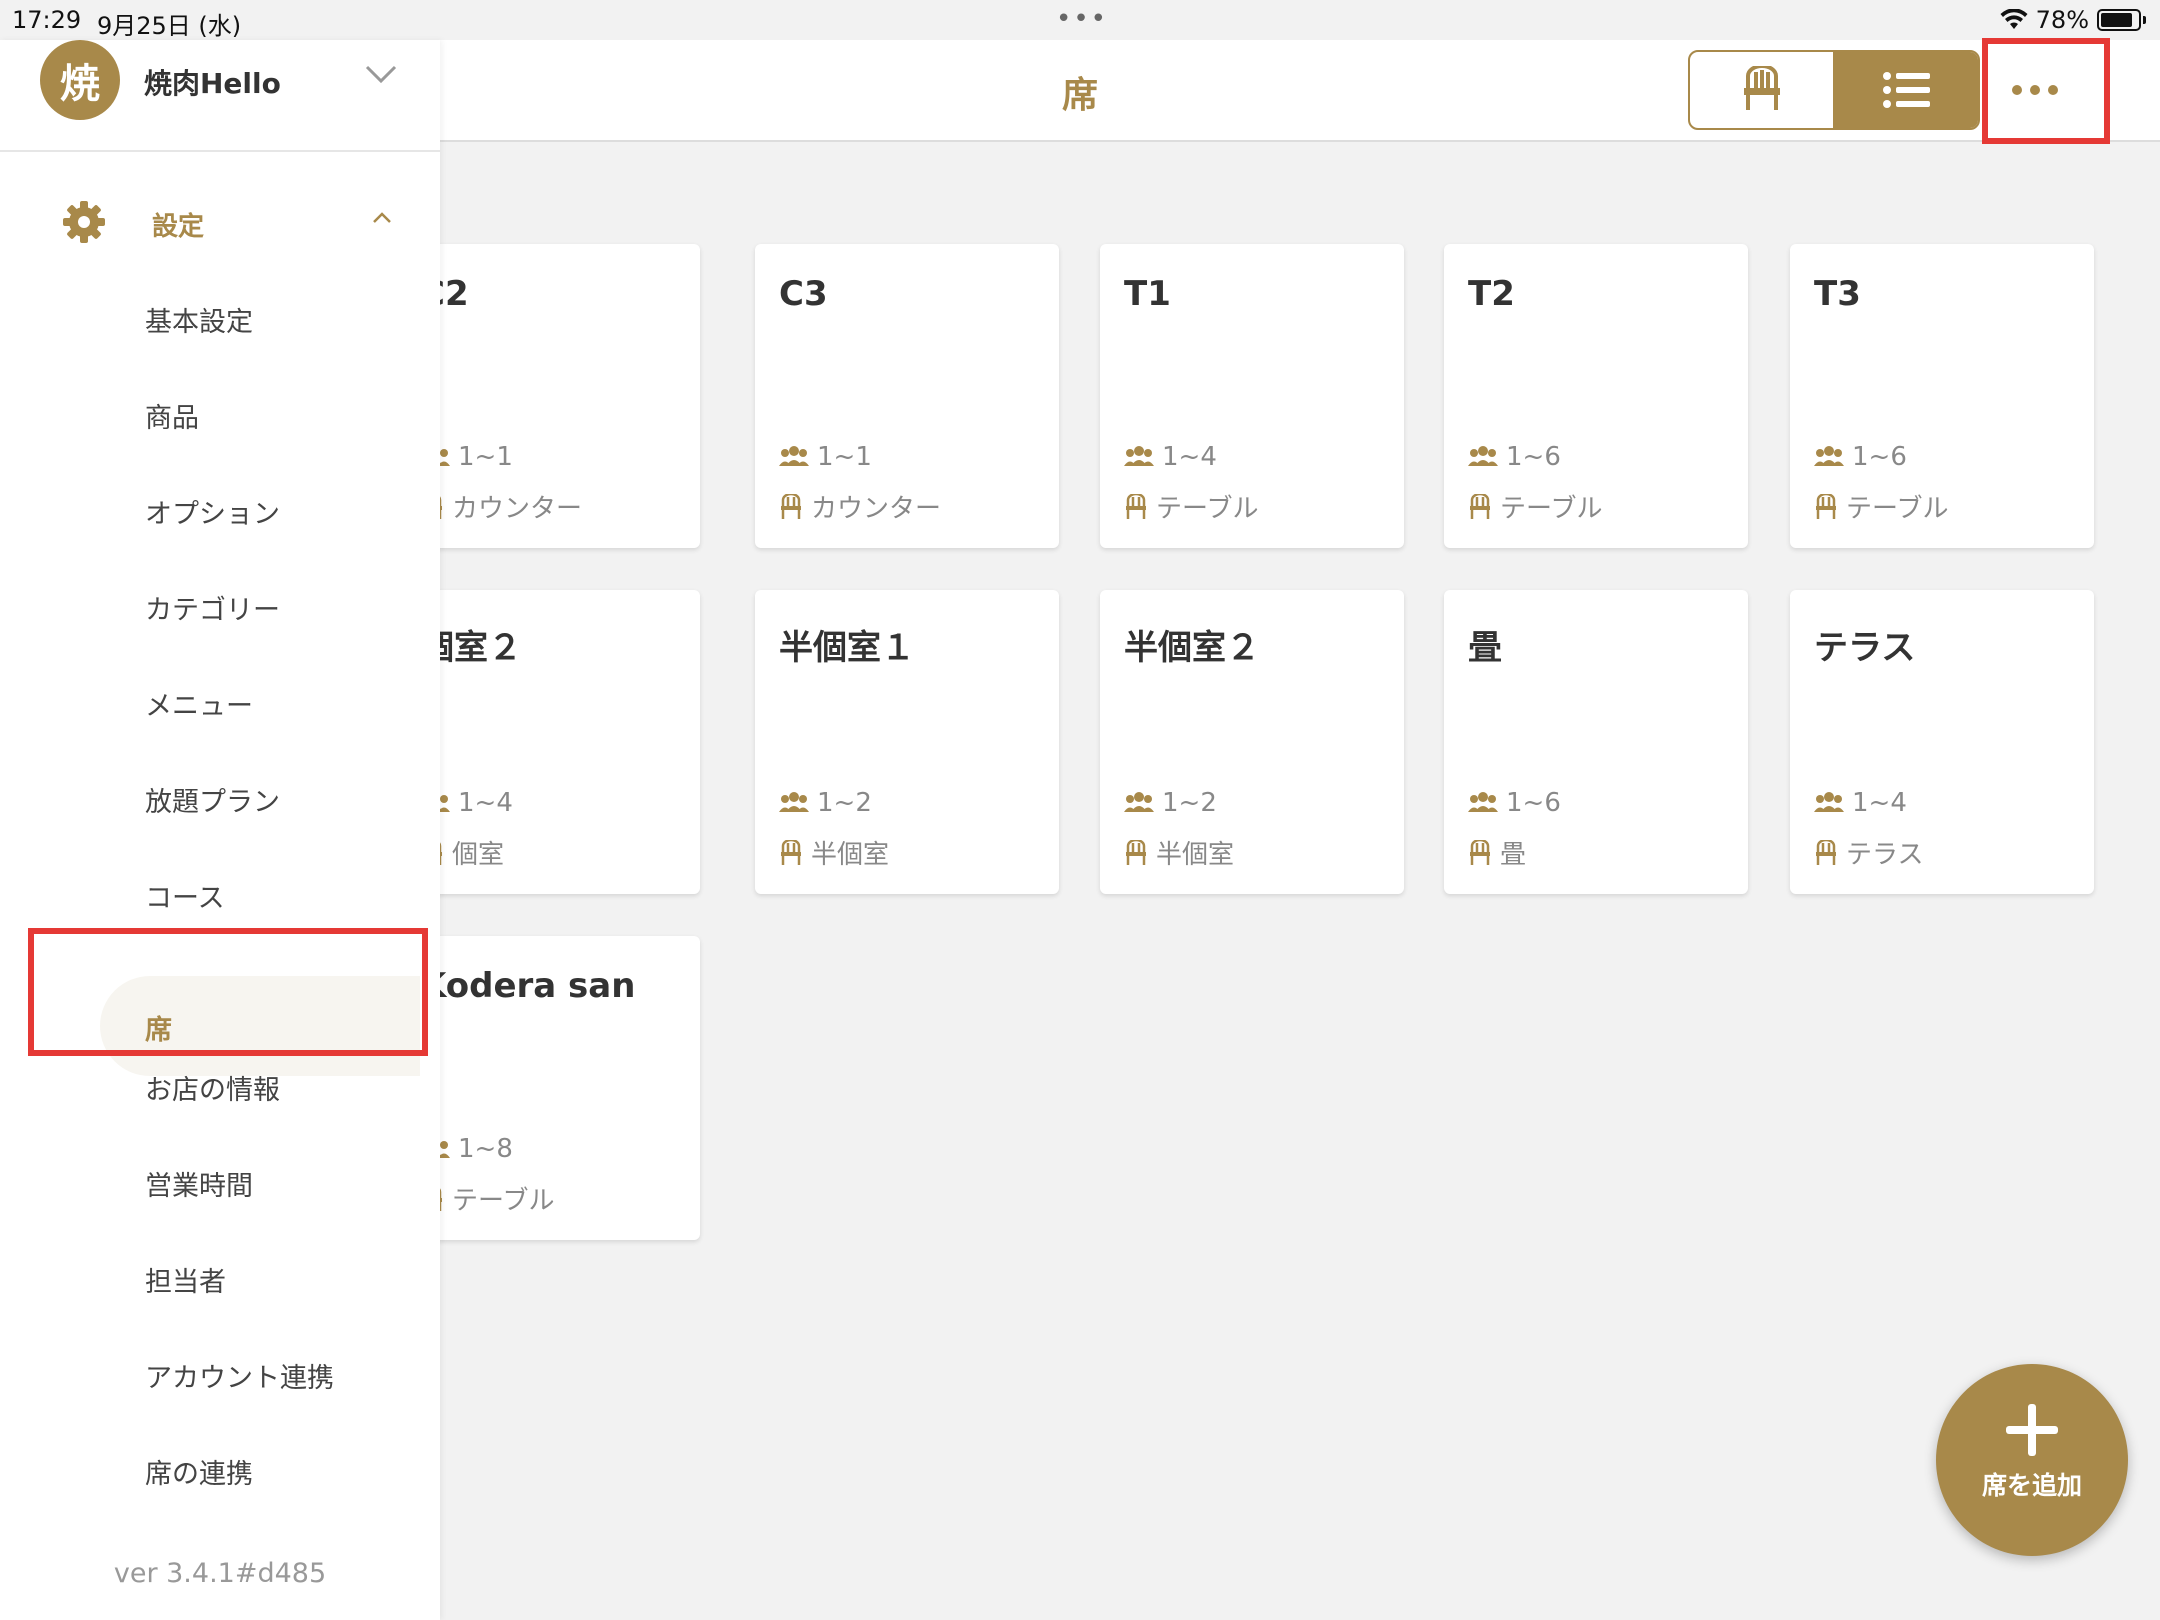 The width and height of the screenshot is (2160, 1620). I want to click on seat-name: C3, so click(803, 294).